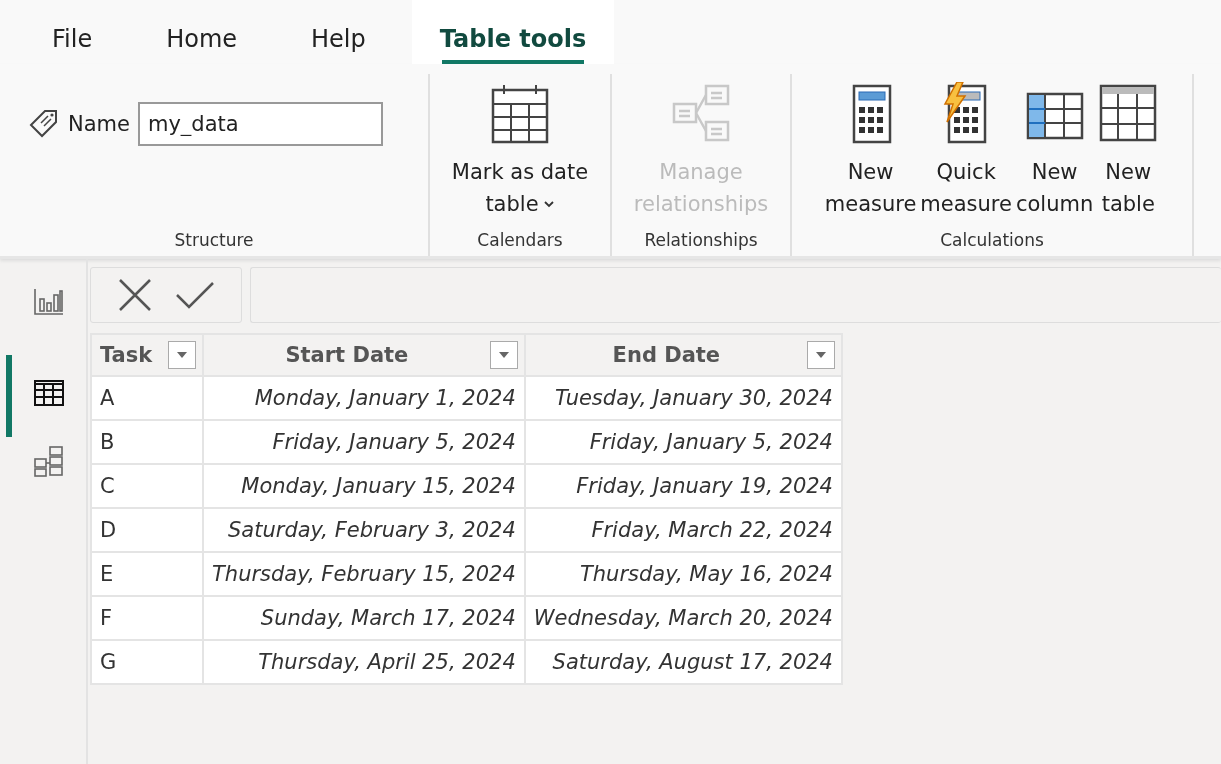  What do you see at coordinates (992, 241) in the screenshot?
I see `group-label: Calculations` at bounding box center [992, 241].